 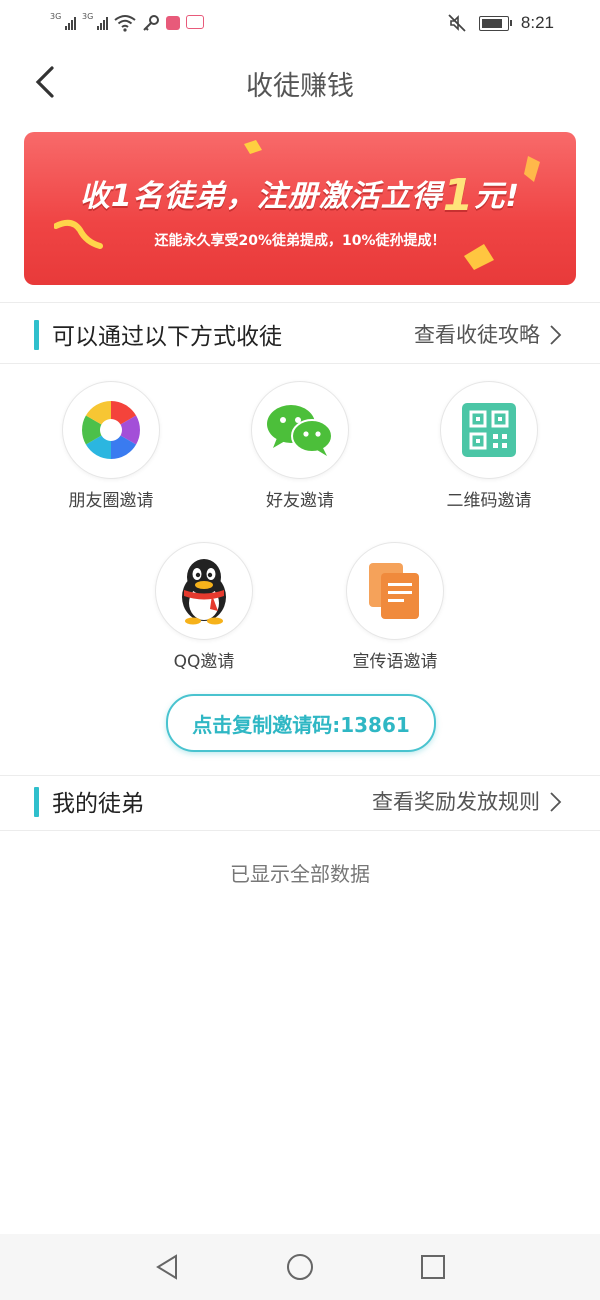 I want to click on status-time: 8:21, so click(x=537, y=22).